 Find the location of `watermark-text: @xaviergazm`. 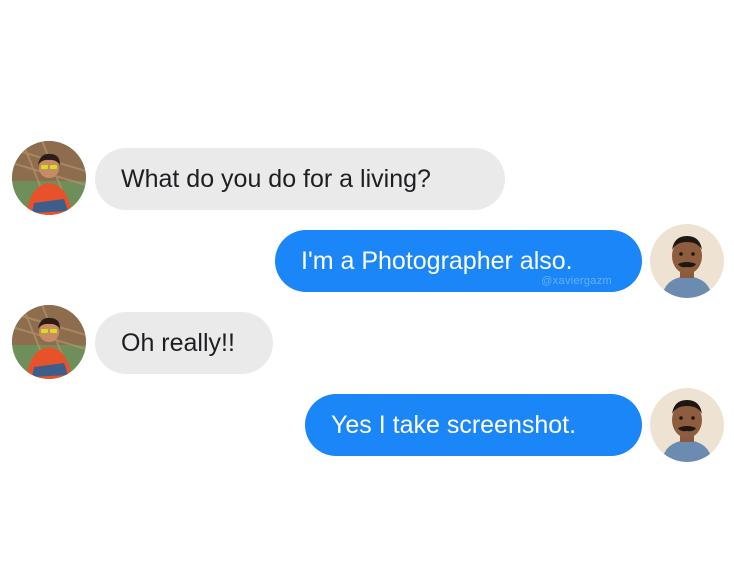

watermark-text: @xaviergazm is located at coordinates (576, 281).